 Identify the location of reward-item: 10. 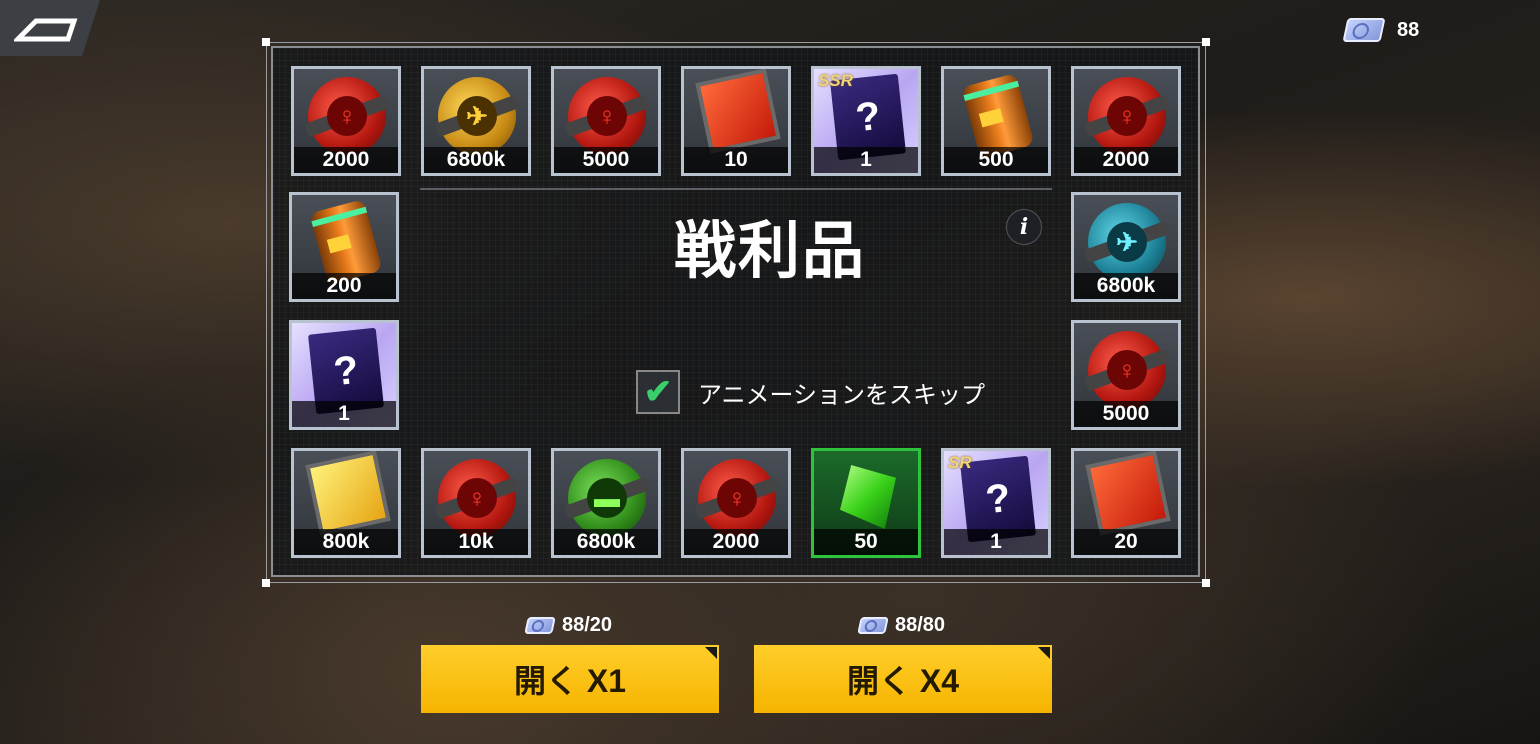
(736, 121).